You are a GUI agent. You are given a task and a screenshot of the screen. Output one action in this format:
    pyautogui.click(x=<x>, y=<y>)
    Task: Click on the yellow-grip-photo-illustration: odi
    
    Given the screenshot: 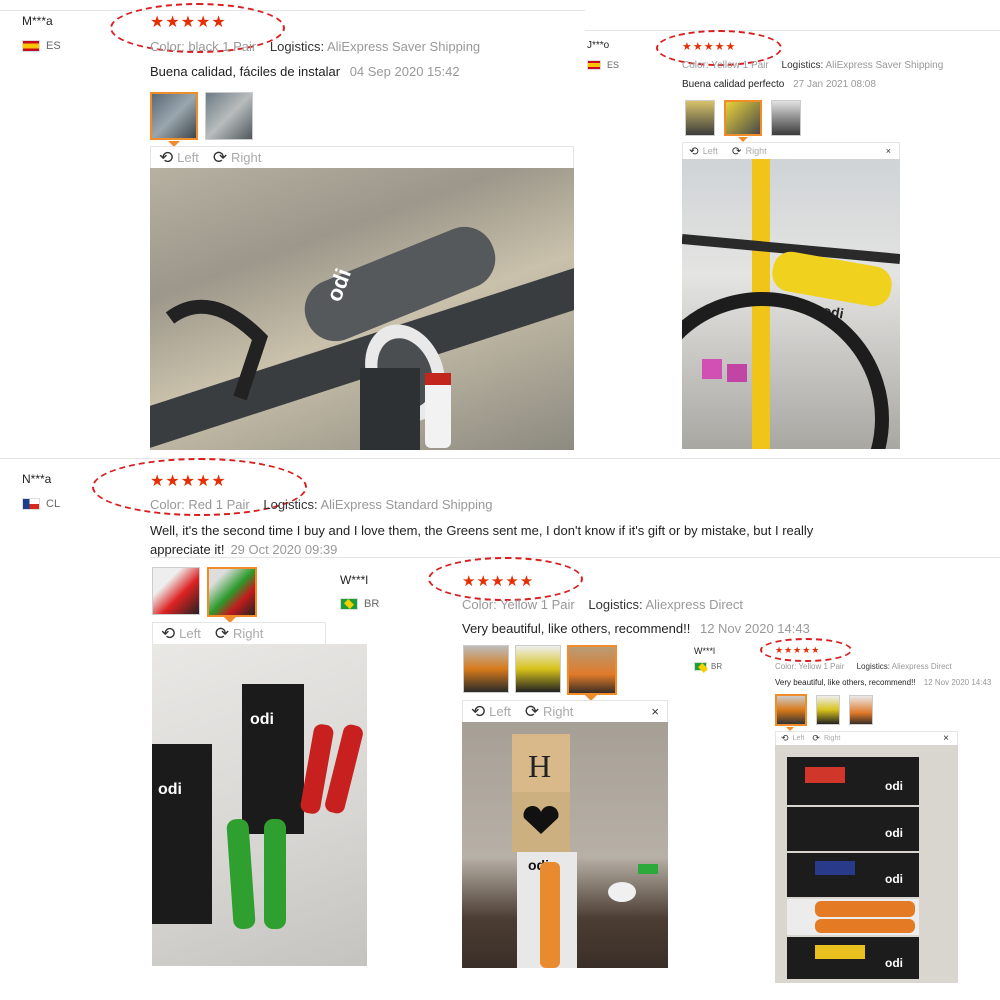 What is the action you would take?
    pyautogui.click(x=791, y=304)
    